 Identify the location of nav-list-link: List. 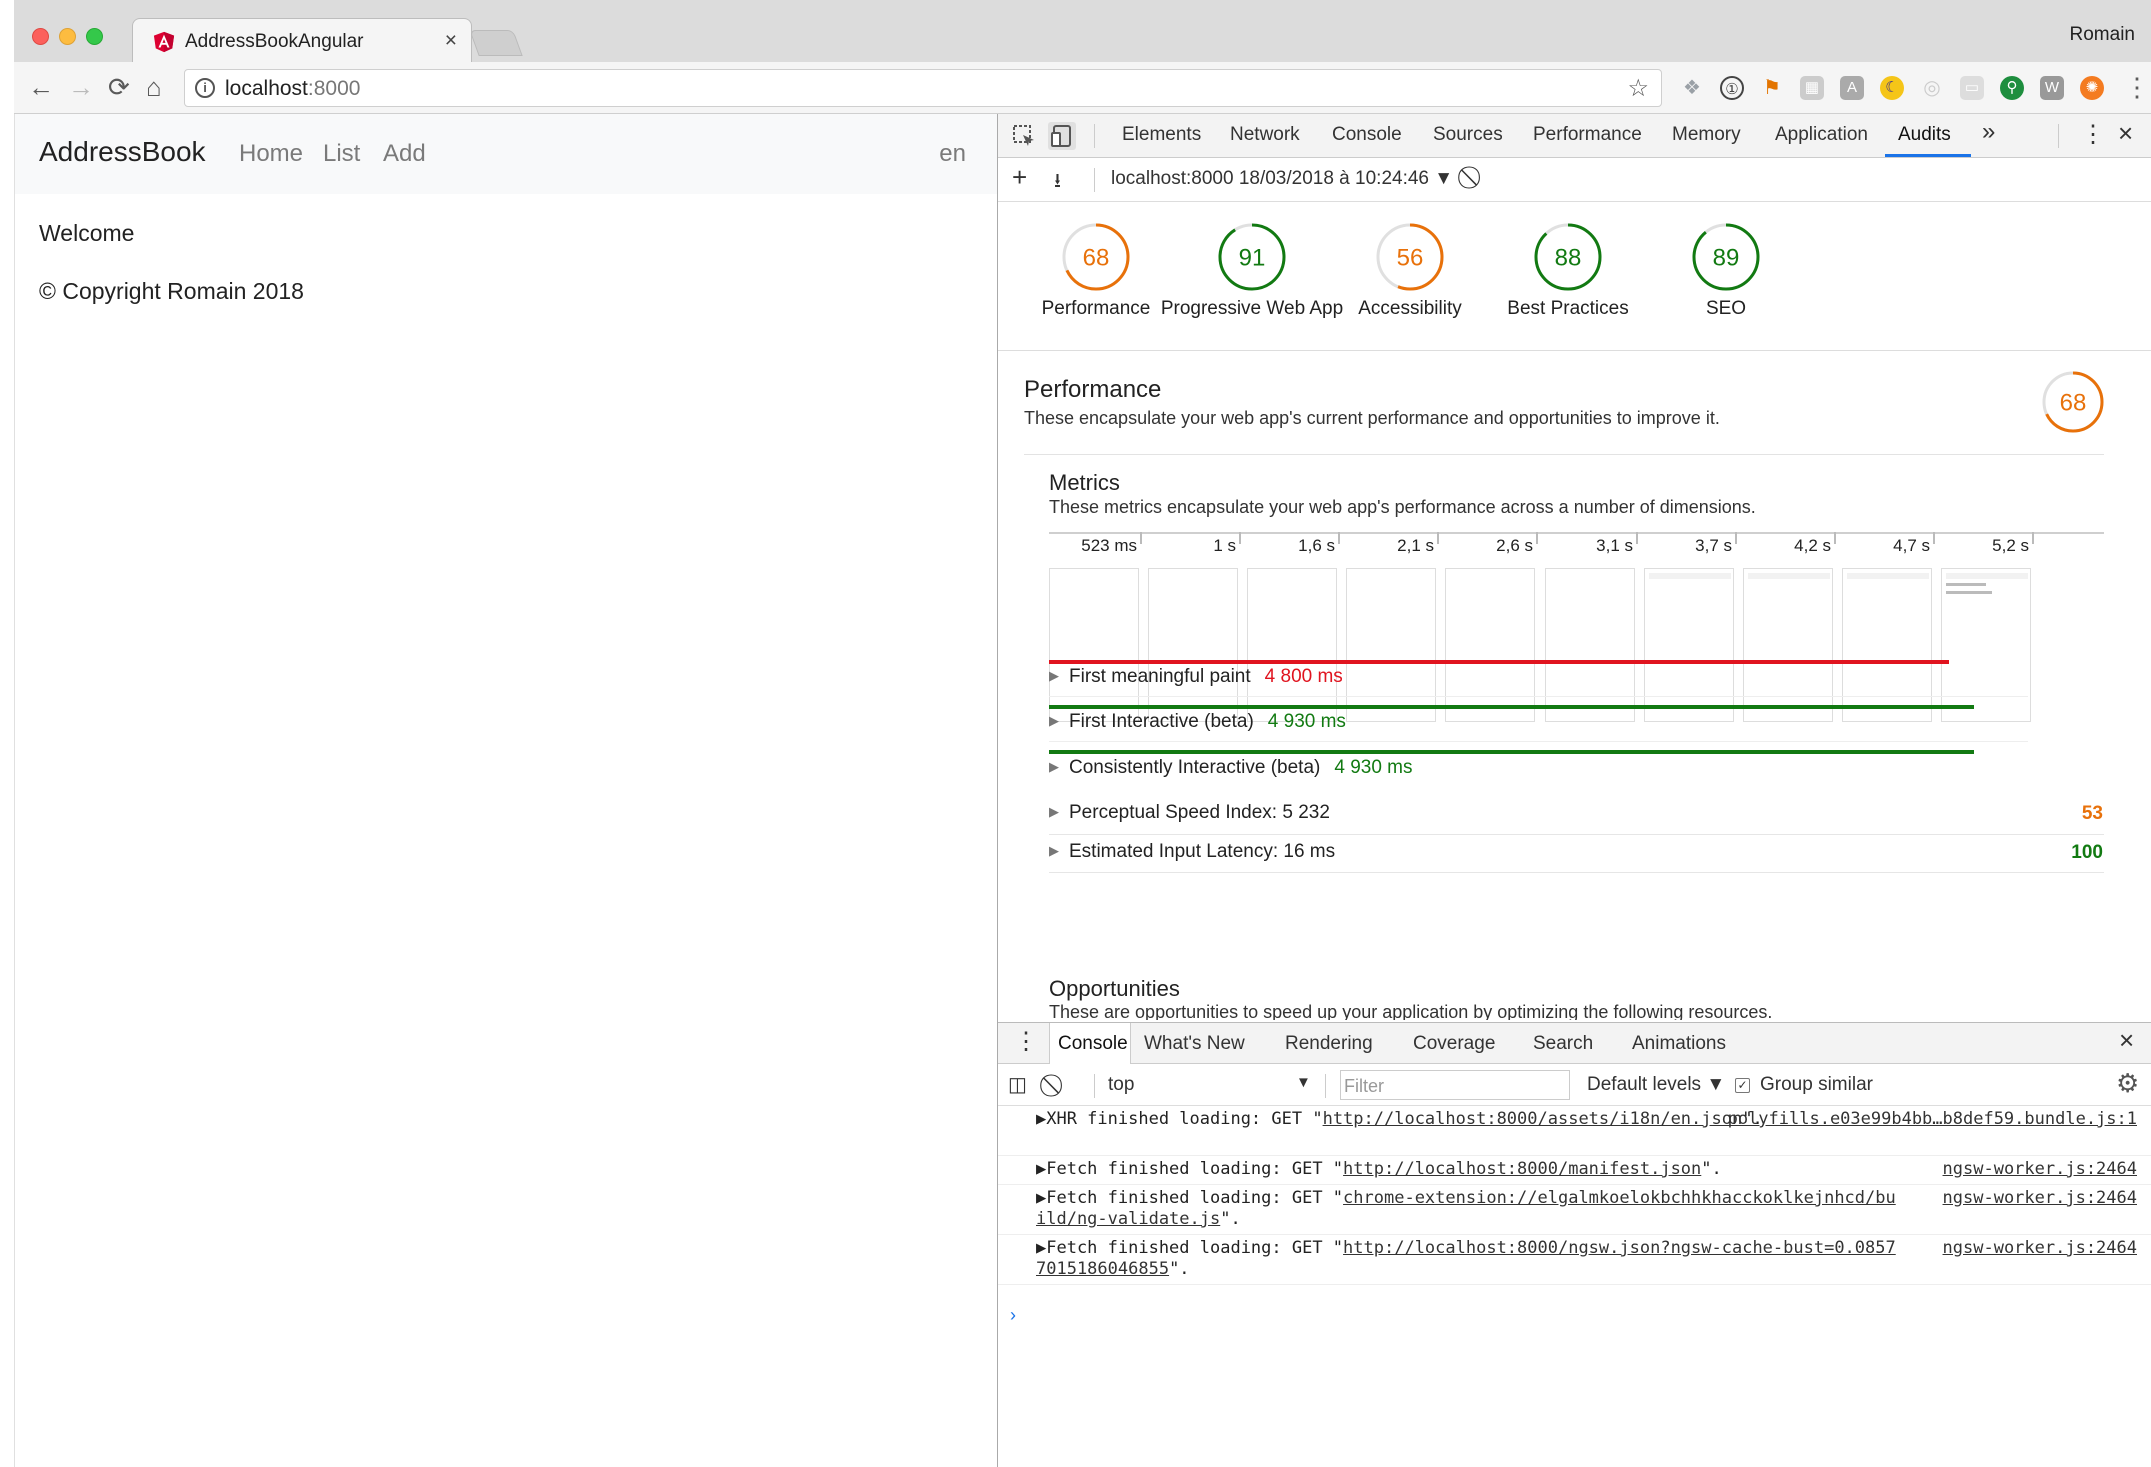
(341, 154).